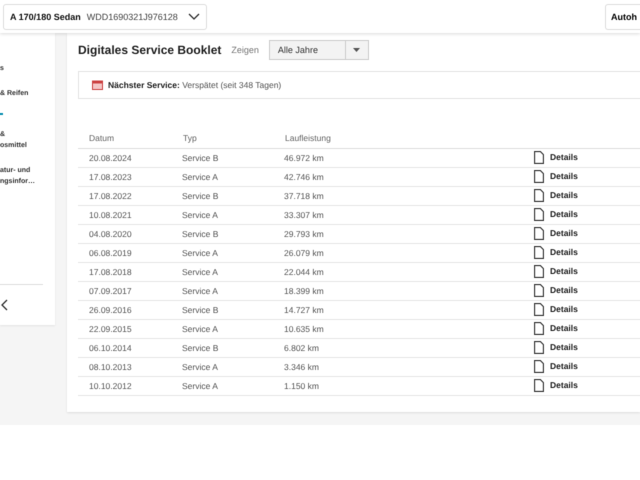  What do you see at coordinates (110, 234) in the screenshot?
I see `date-cell: 04.08.2020` at bounding box center [110, 234].